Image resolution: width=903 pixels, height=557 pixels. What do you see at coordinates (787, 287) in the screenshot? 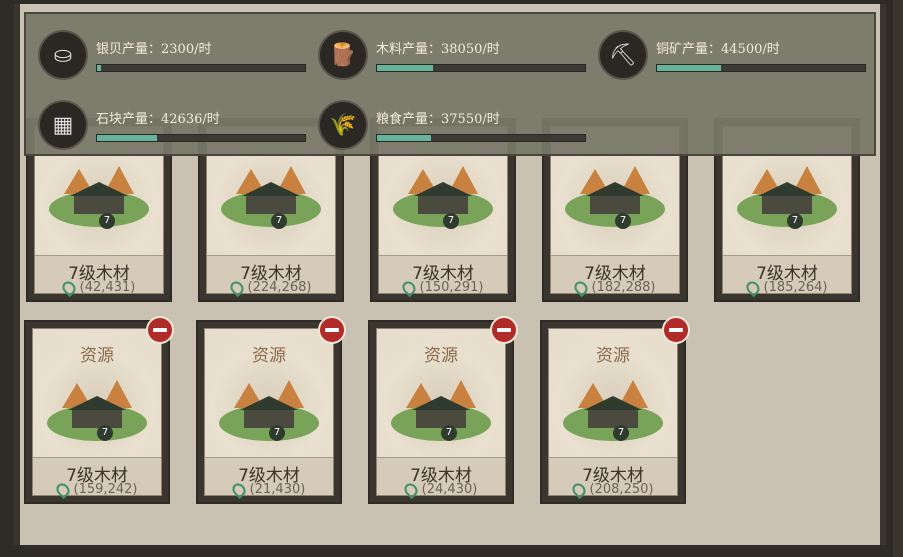
I see `card-coordinate: (185,264)` at bounding box center [787, 287].